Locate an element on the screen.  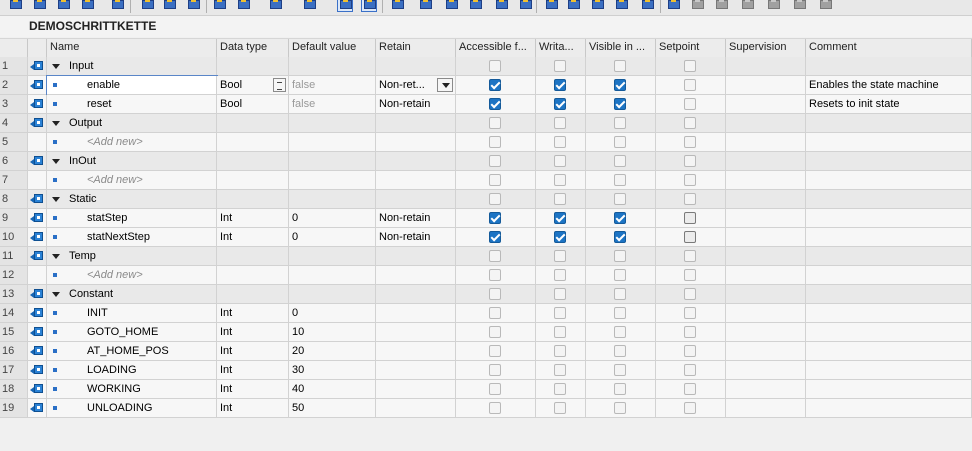
table-row: 16 AT_HOME_POS Int 20 is located at coordinates (486, 351).